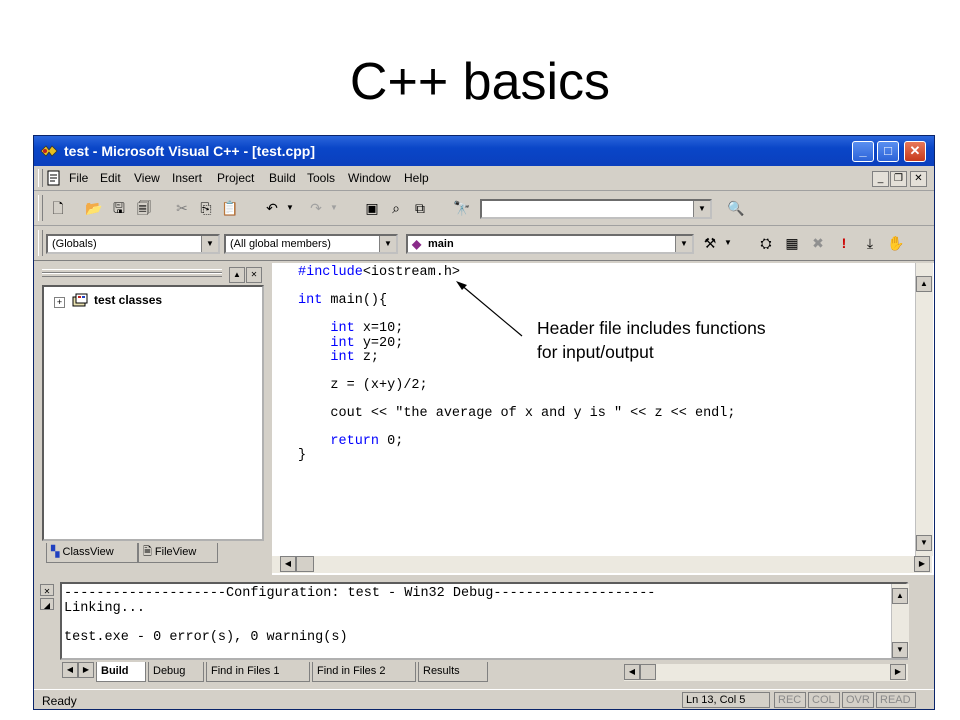 The height and width of the screenshot is (720, 960). Describe the element at coordinates (651, 328) in the screenshot. I see `annotation-line-1: Header file includes functions` at that location.